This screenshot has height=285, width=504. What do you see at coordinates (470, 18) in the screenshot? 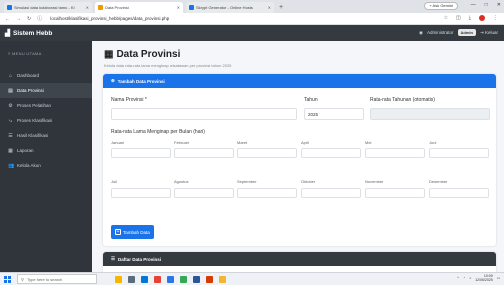
I see `download-icon: ⤓` at bounding box center [470, 18].